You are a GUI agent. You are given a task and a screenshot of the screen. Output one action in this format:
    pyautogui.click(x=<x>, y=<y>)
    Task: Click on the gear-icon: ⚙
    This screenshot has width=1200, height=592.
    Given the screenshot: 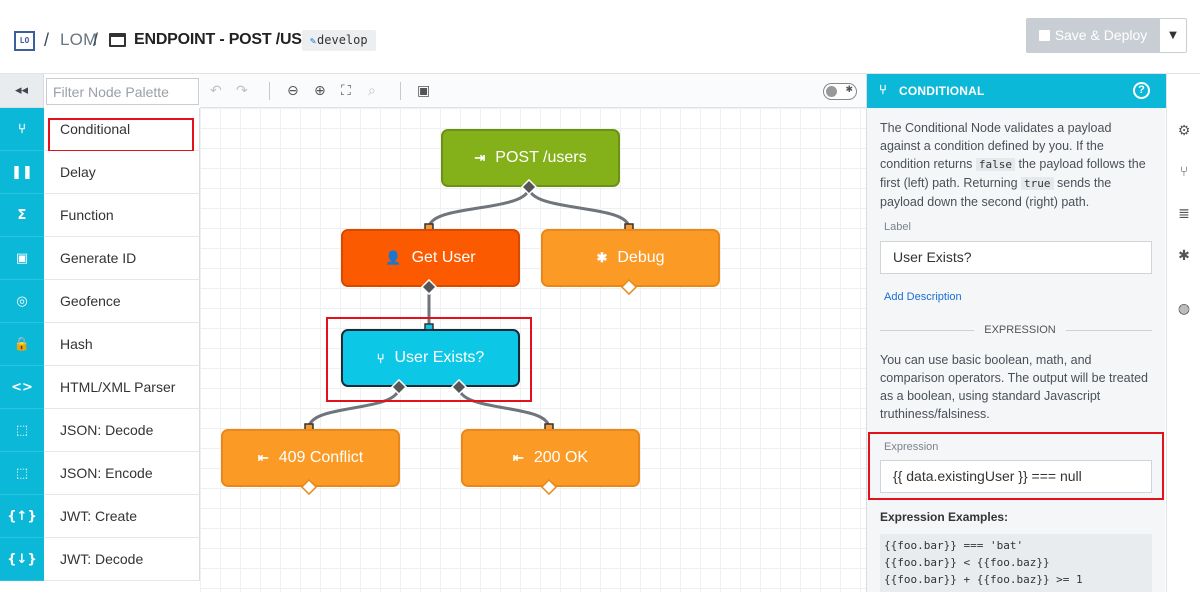 What is the action you would take?
    pyautogui.click(x=1184, y=131)
    